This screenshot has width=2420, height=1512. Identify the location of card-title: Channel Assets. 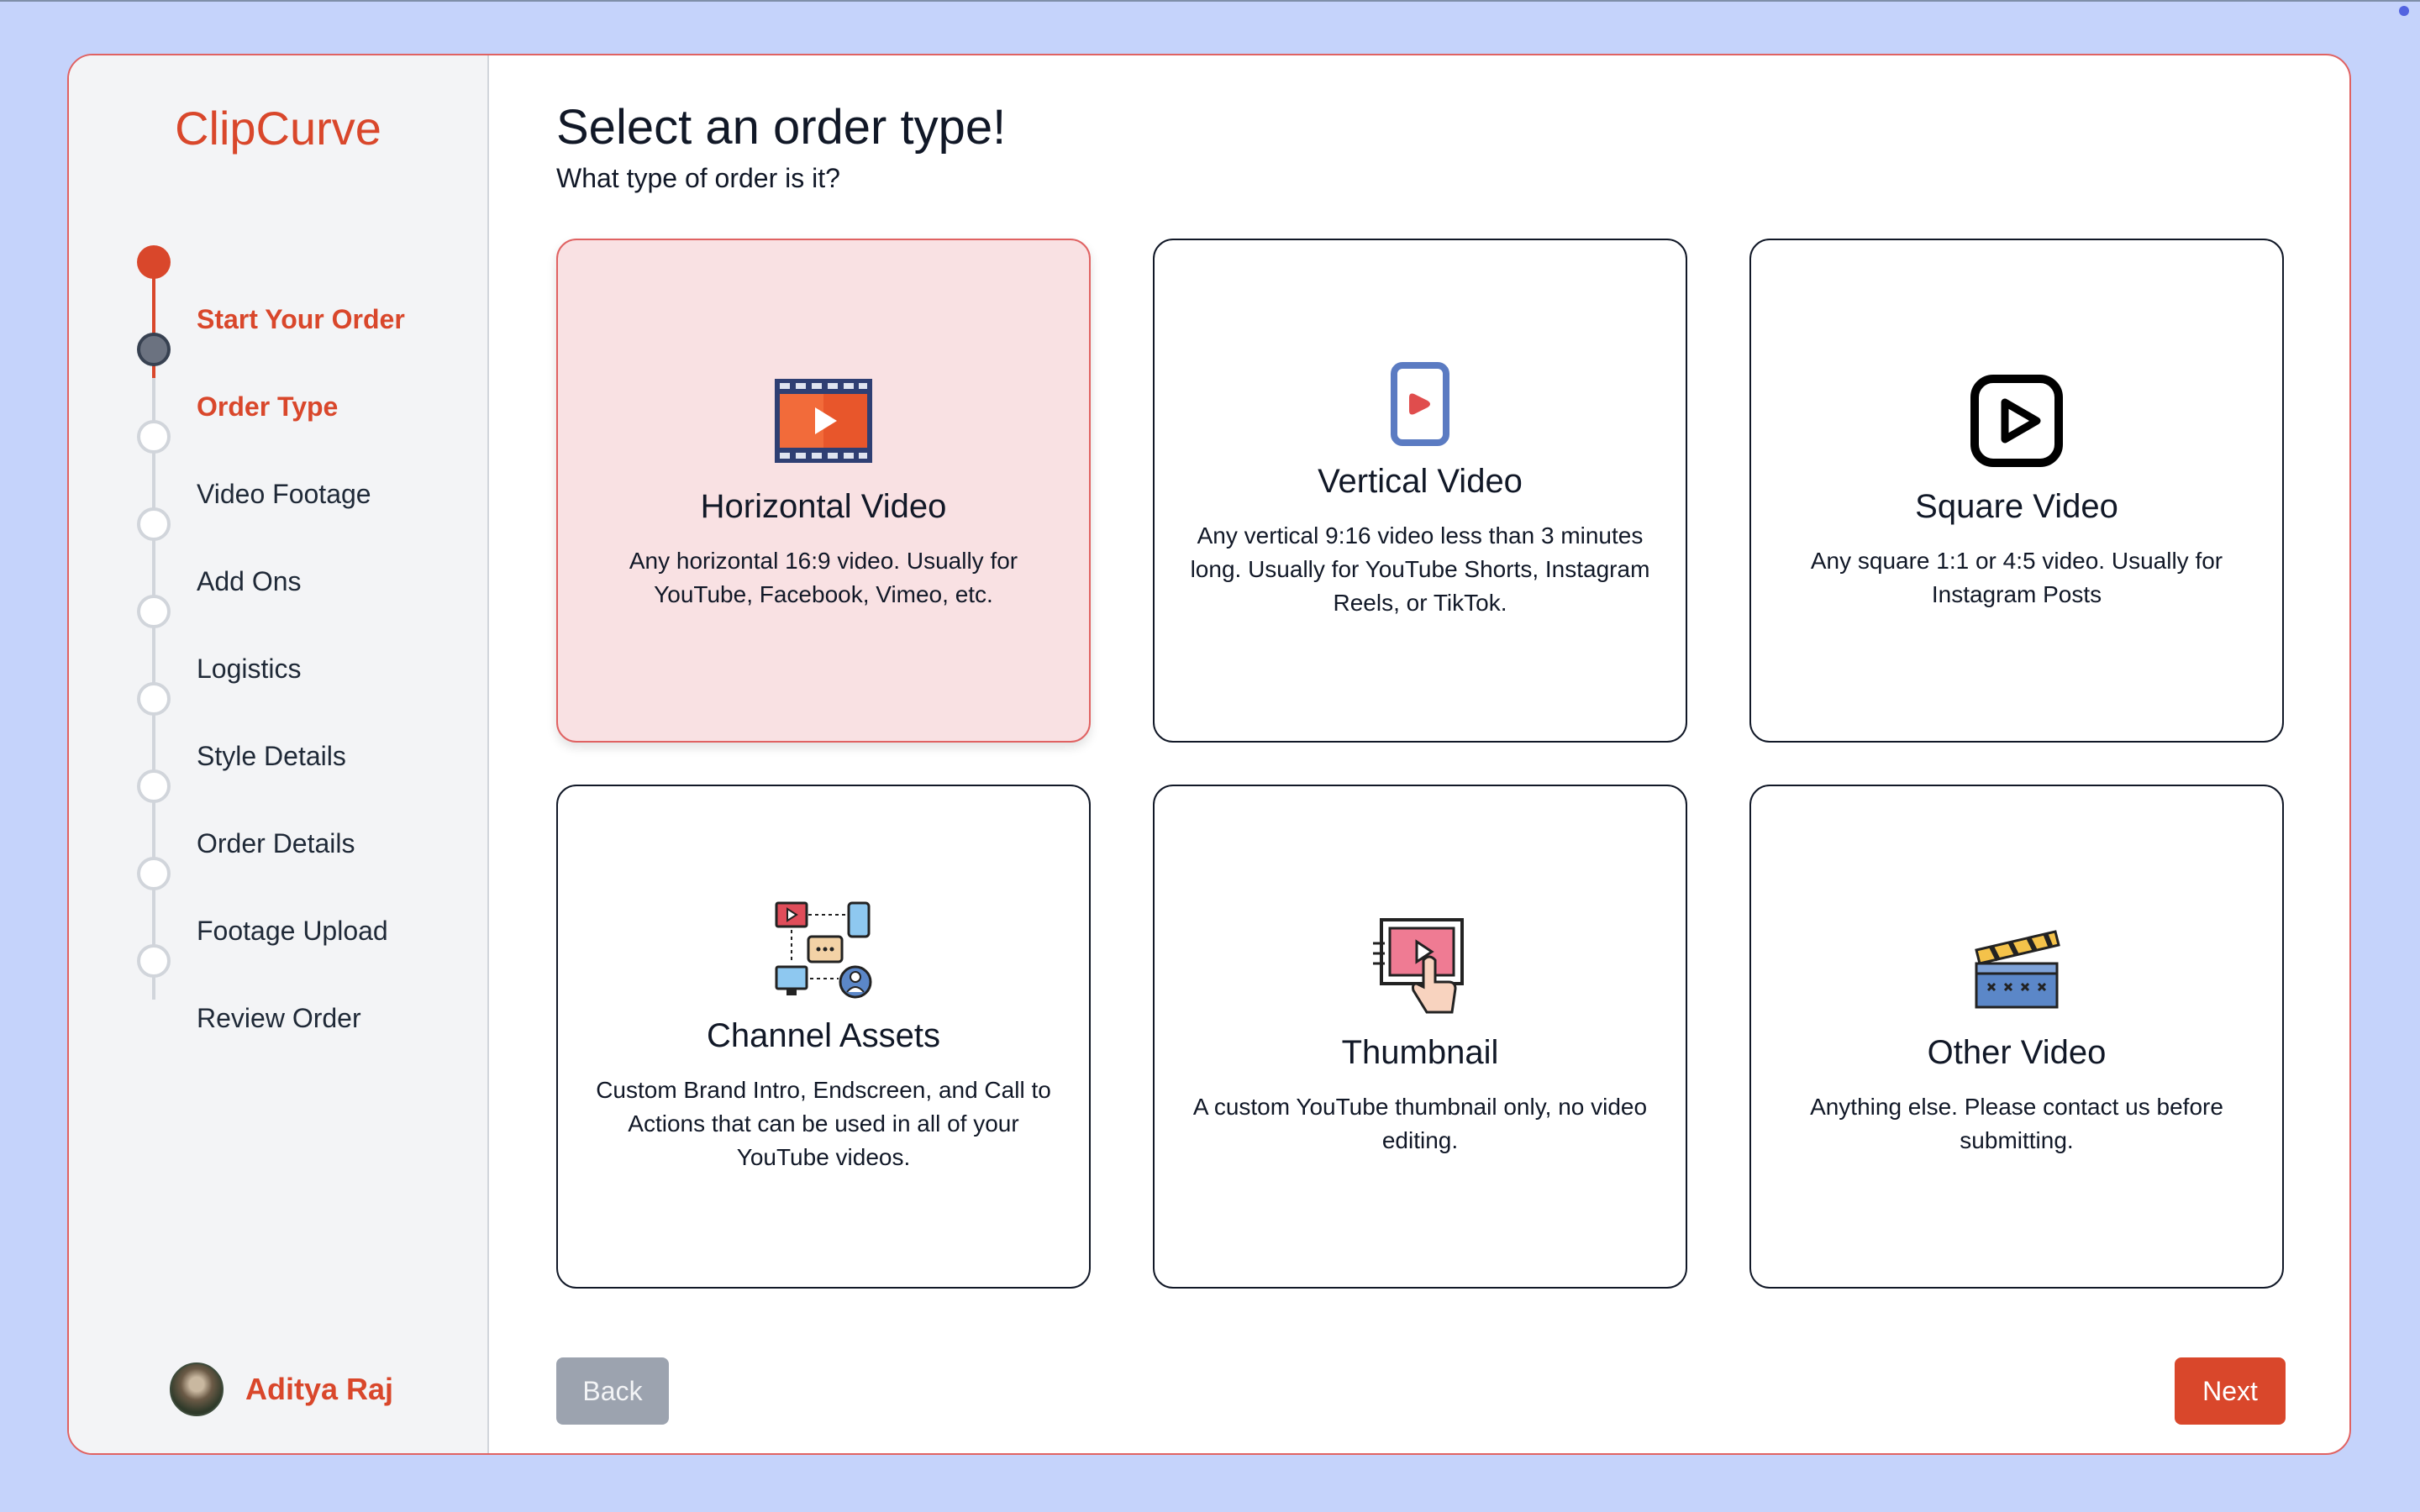
(824, 1035).